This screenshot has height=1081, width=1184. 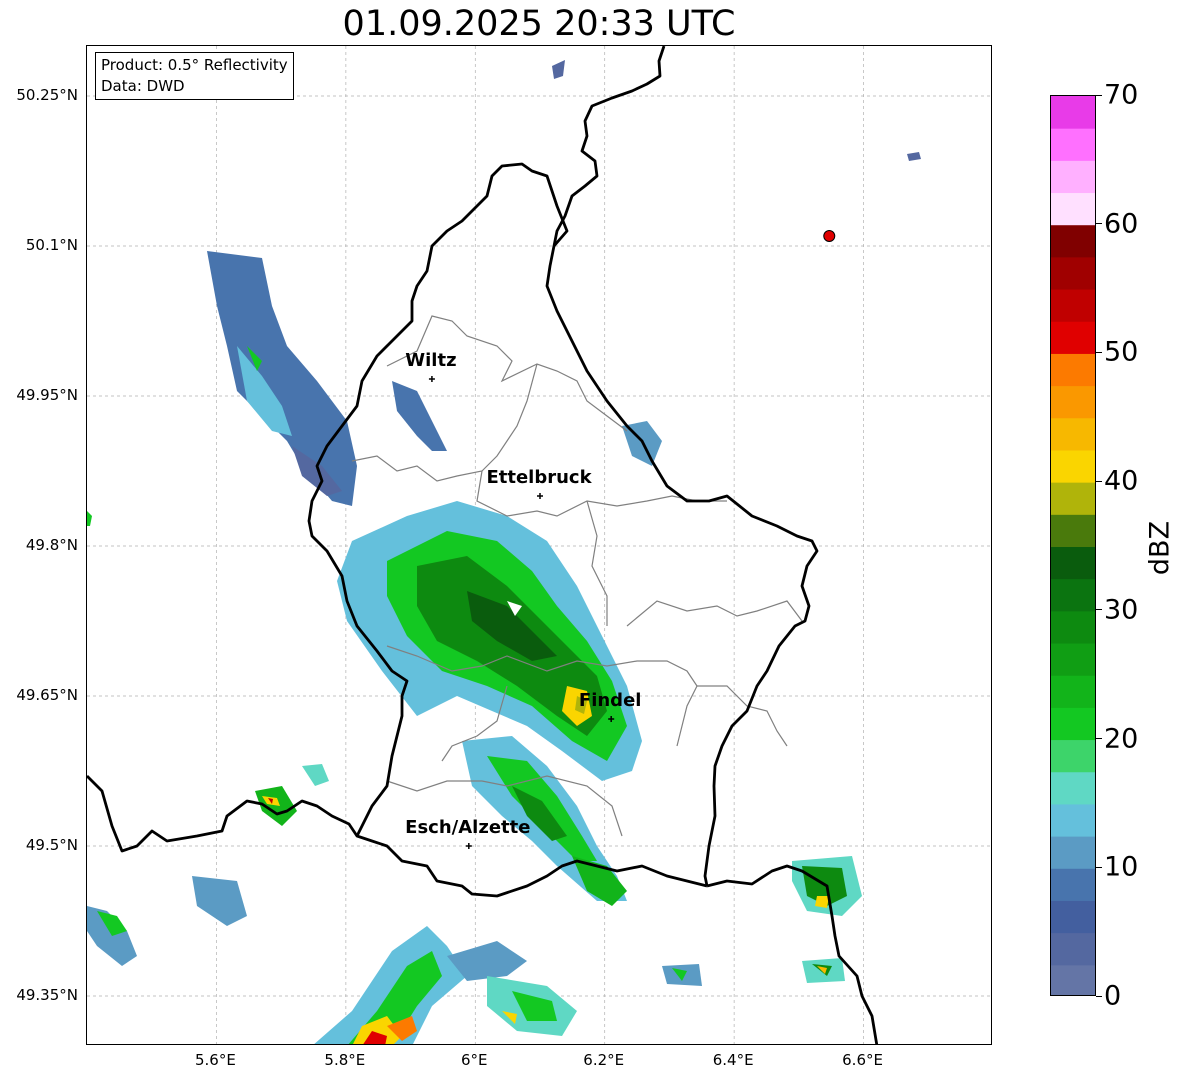 I want to click on colorbar, so click(x=1073, y=545).